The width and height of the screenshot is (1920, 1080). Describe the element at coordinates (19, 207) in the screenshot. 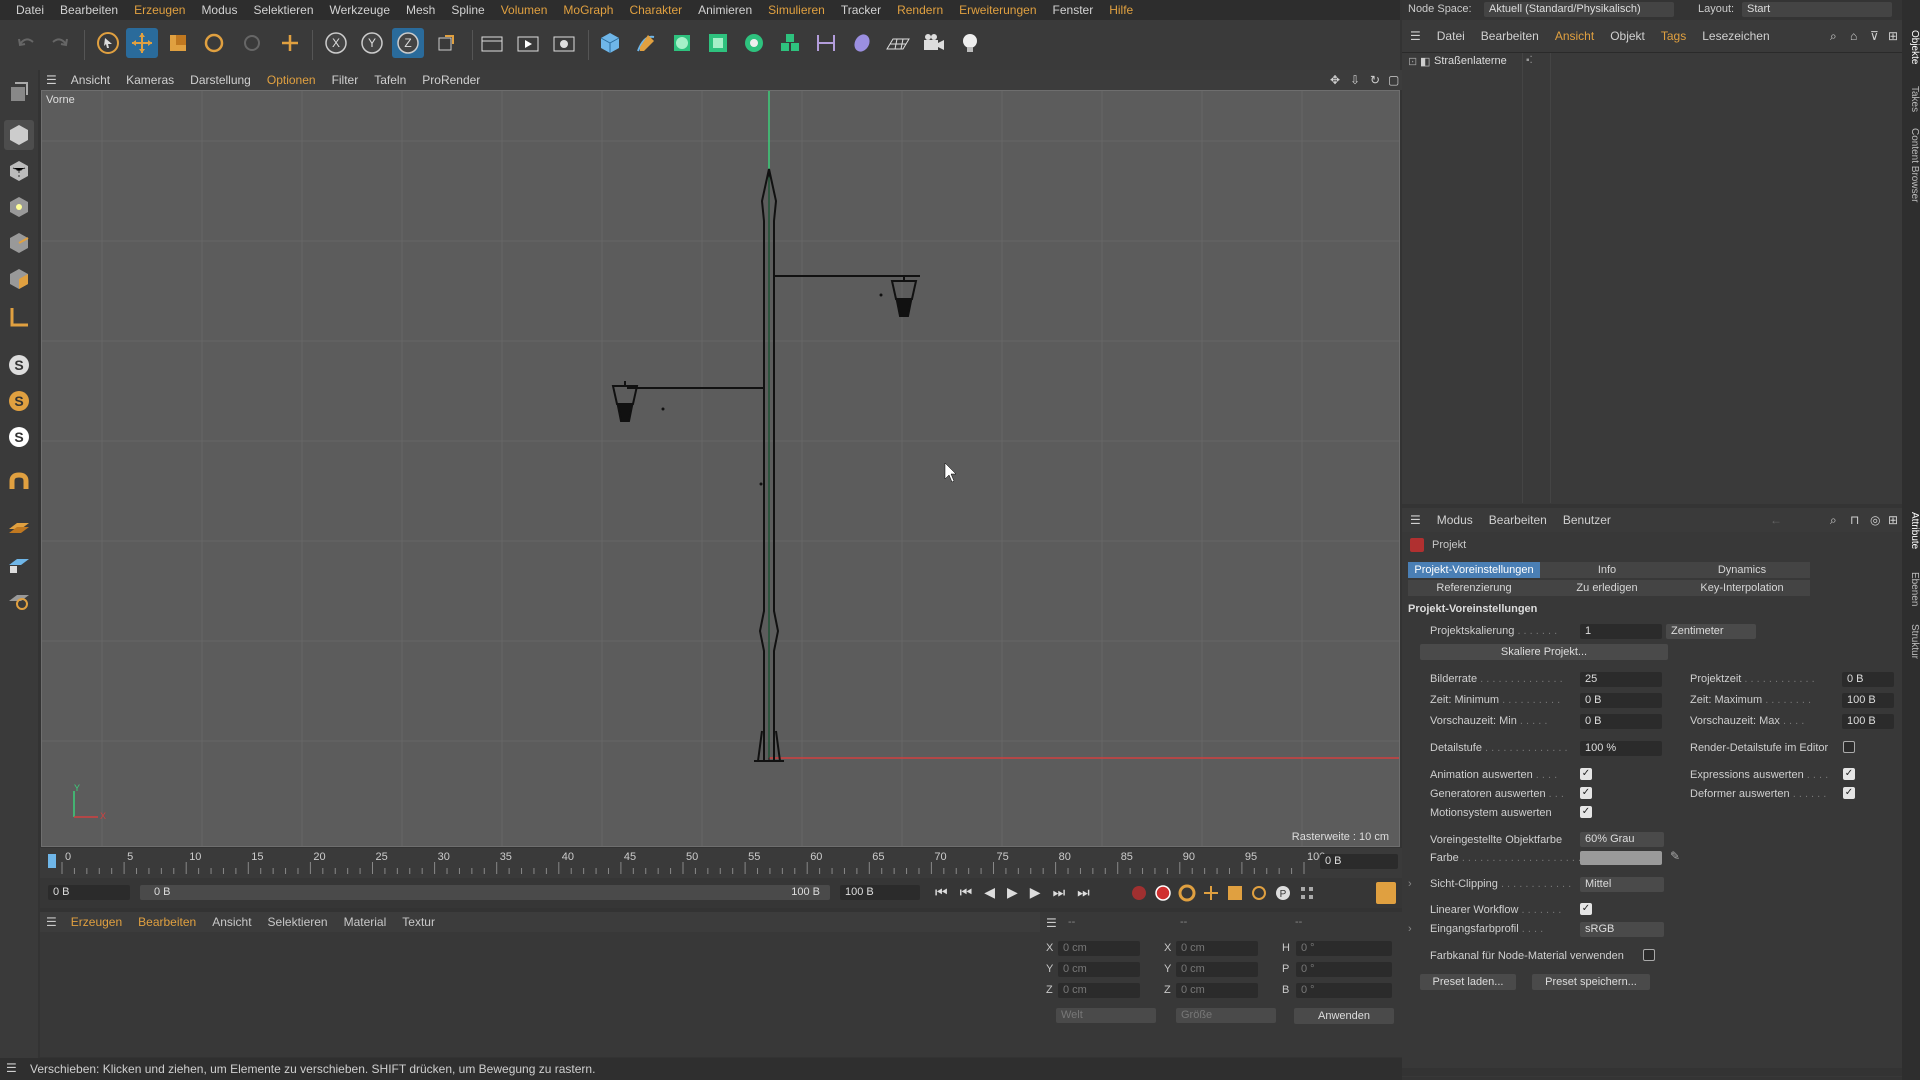

I see `point-mode-icon` at that location.